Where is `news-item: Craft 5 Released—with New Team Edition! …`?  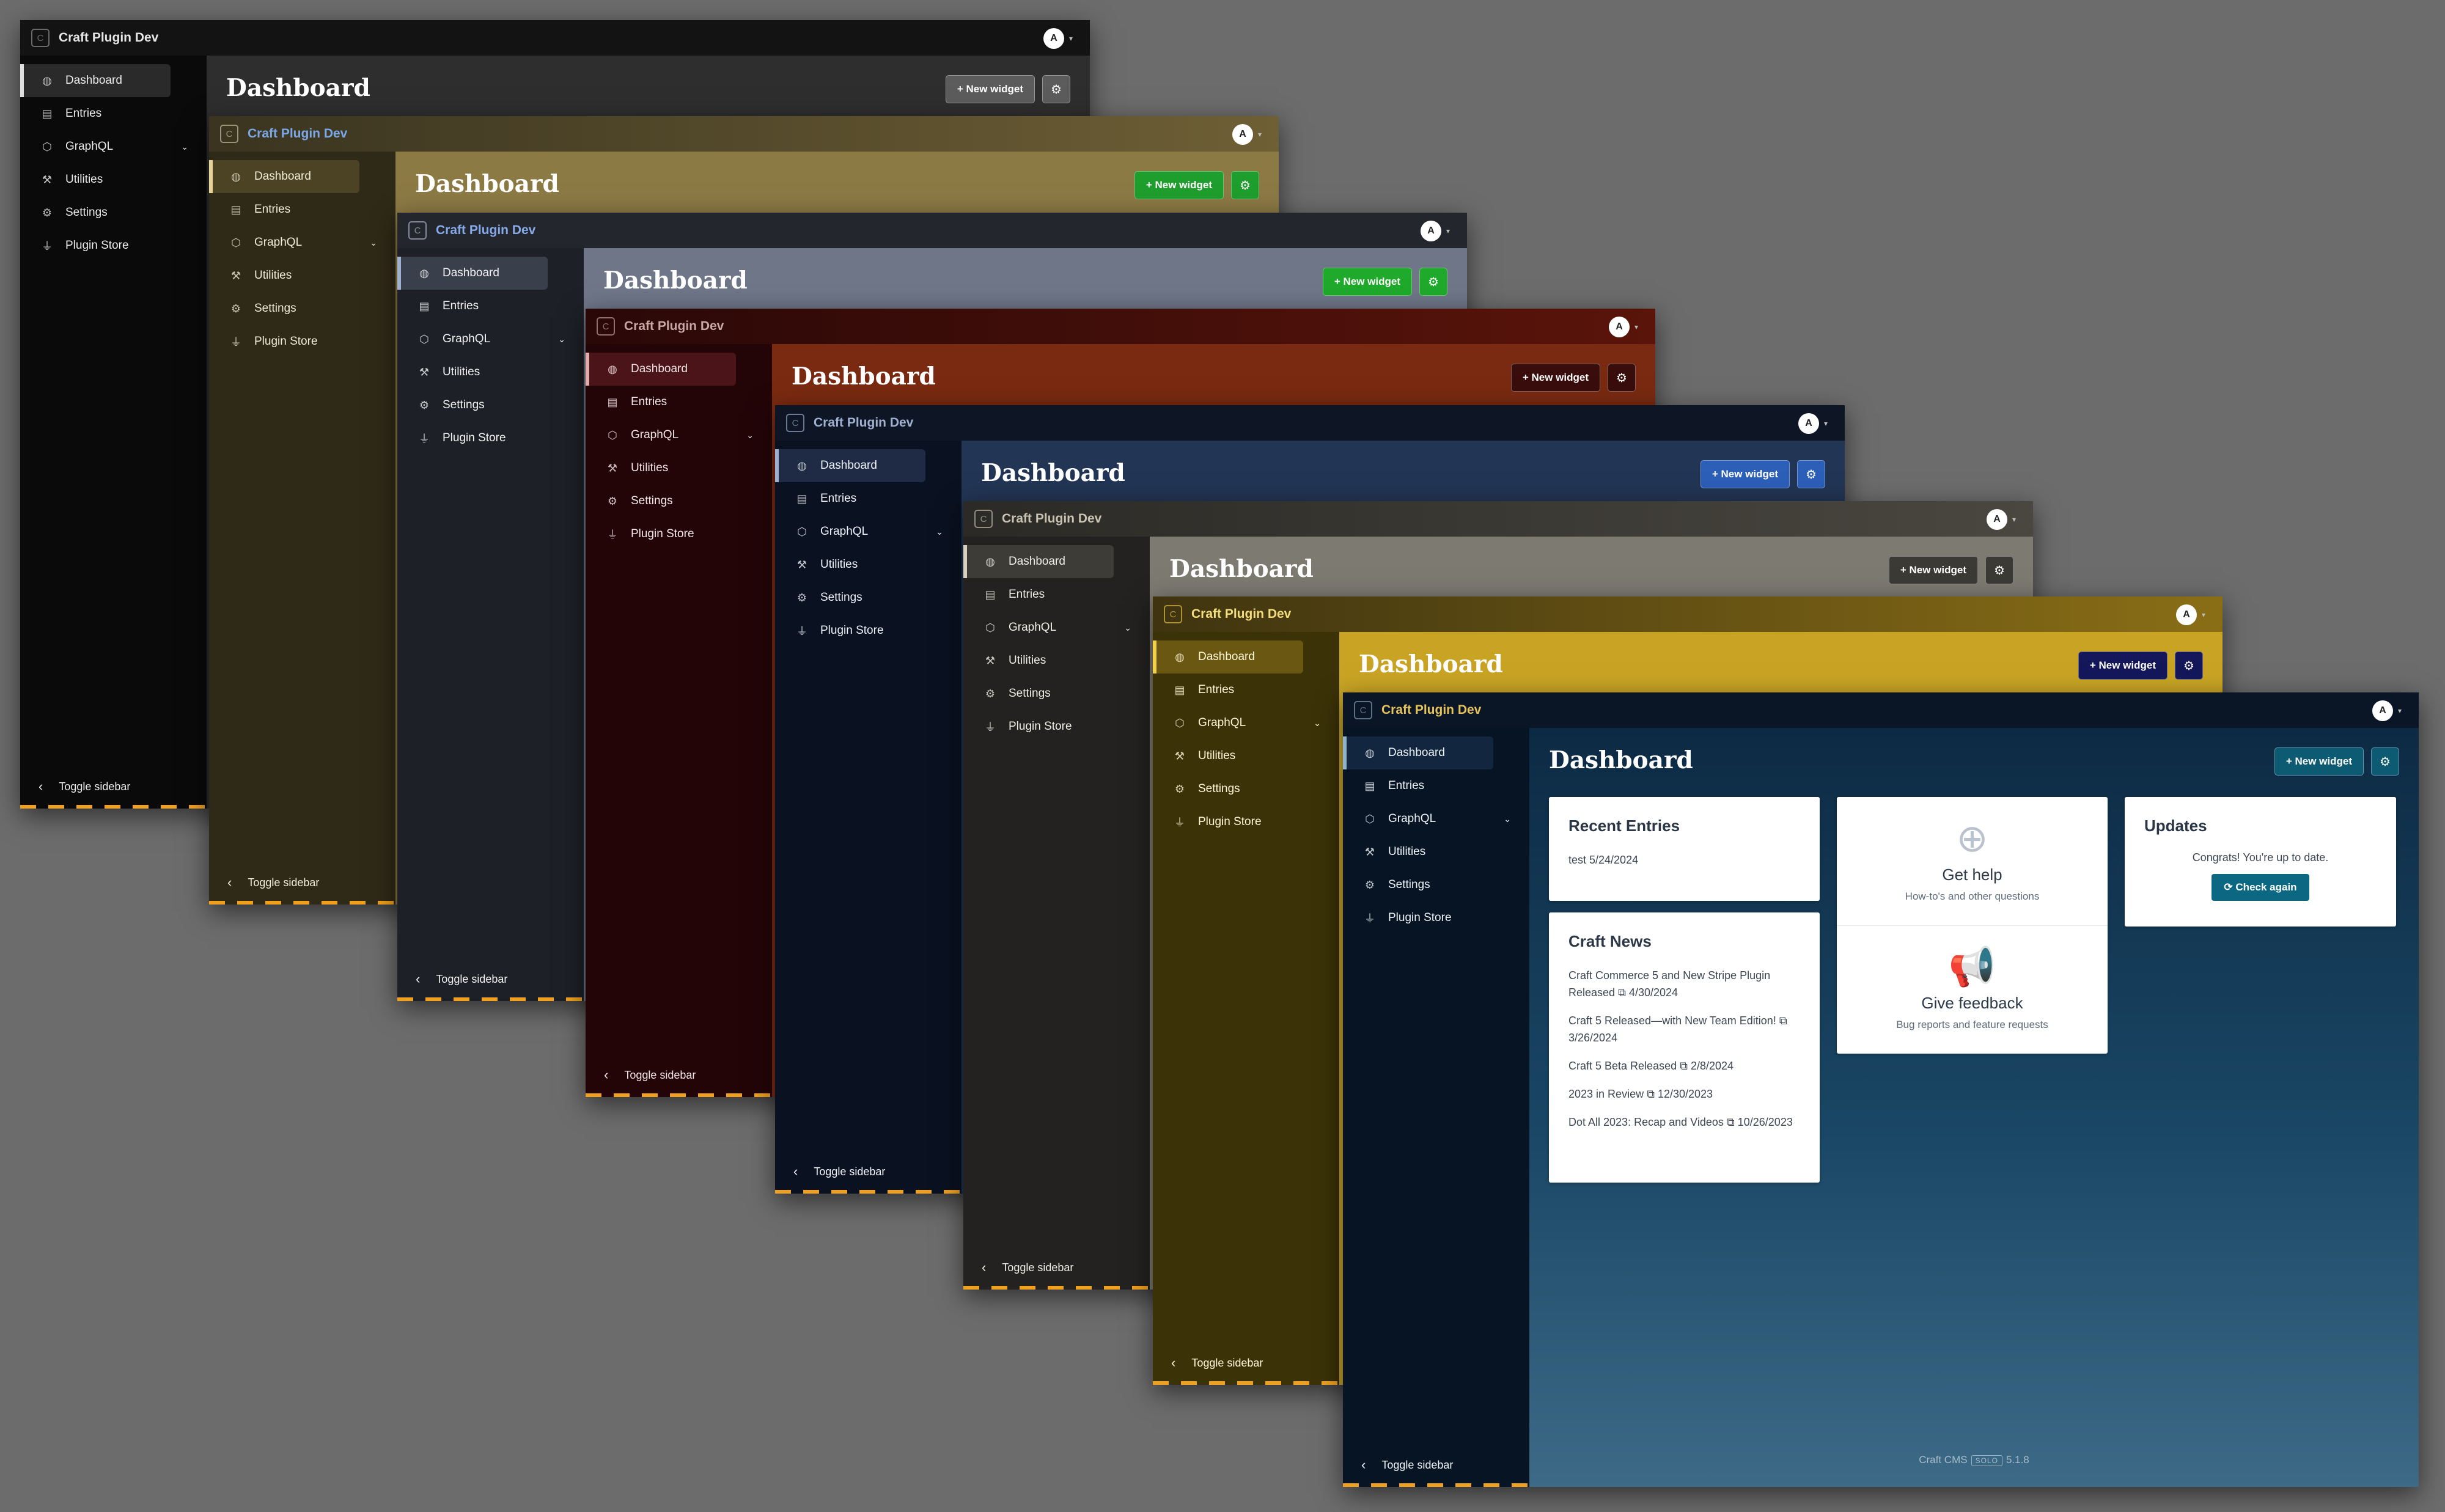 news-item: Craft 5 Released—with New Team Edition! … is located at coordinates (1684, 1029).